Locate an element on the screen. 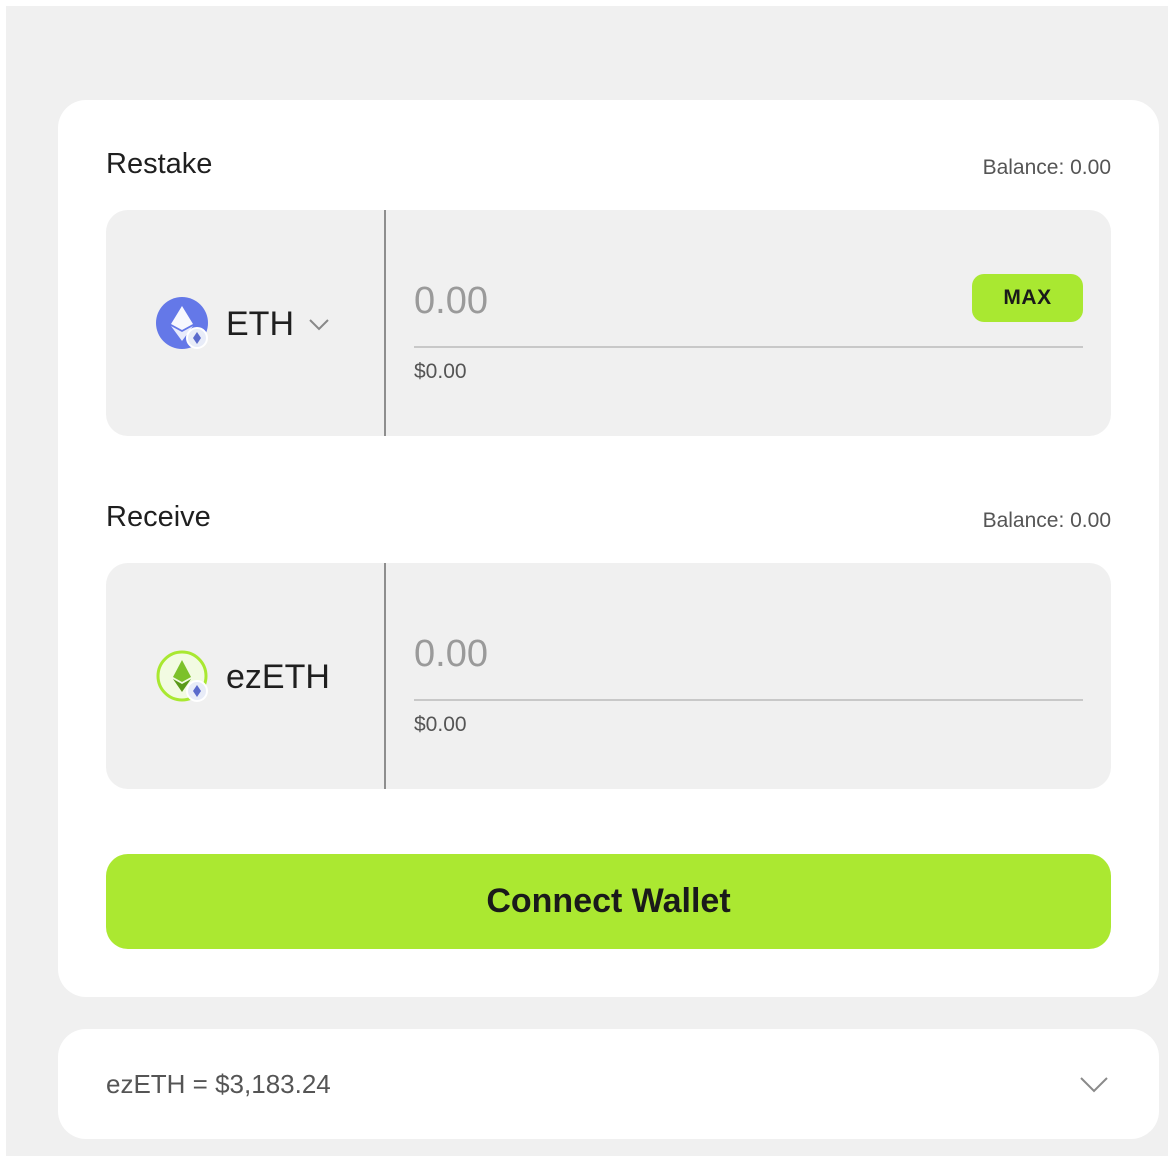 Image resolution: width=1168 pixels, height=1156 pixels. ethereum-icon is located at coordinates (183, 324).